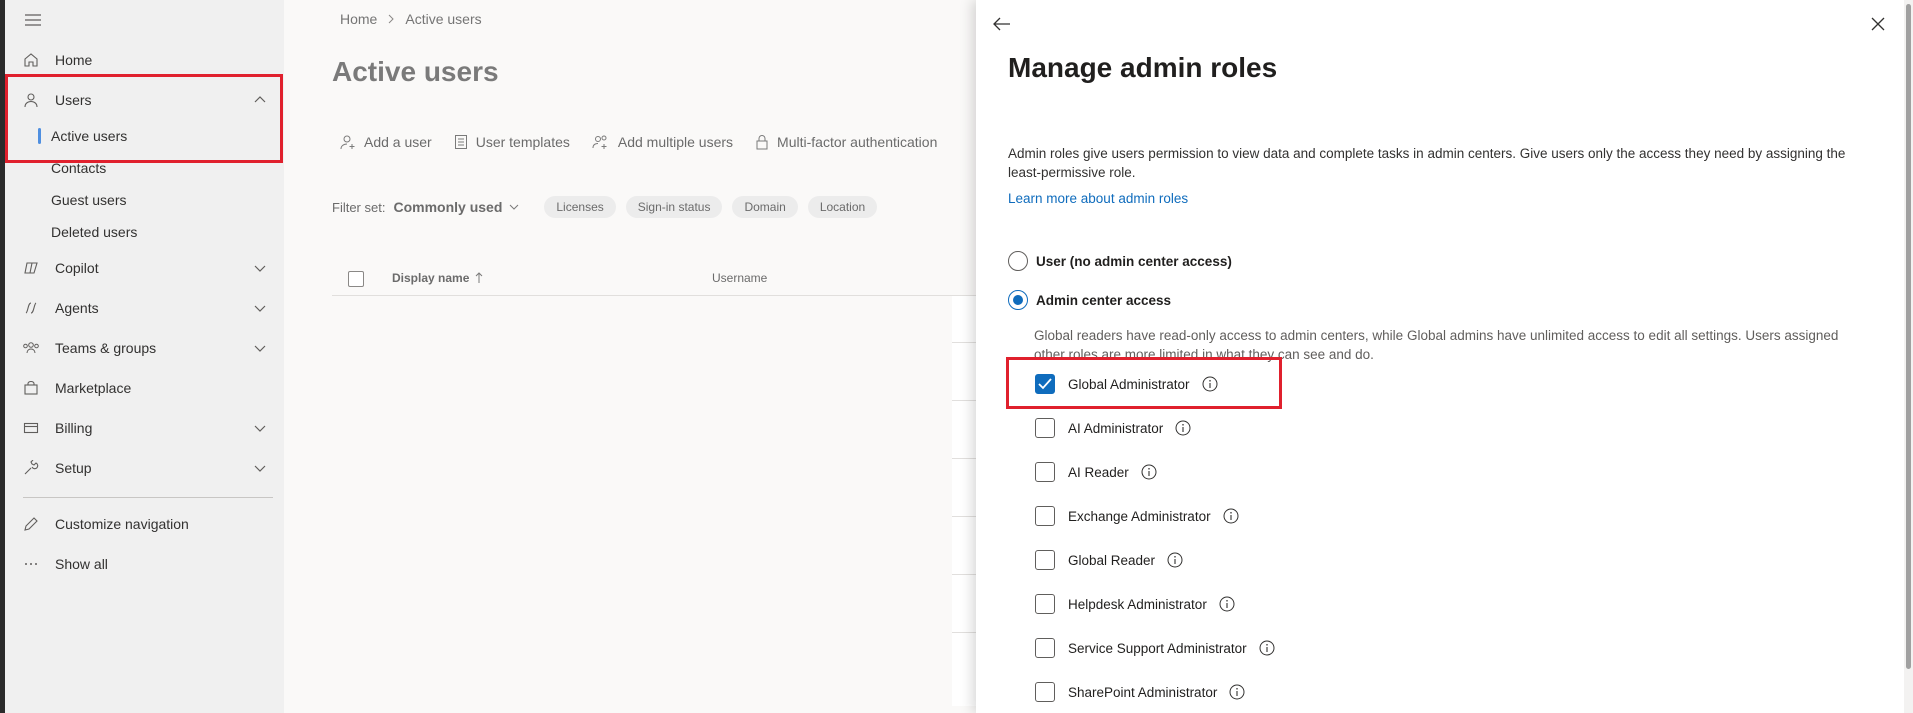  Describe the element at coordinates (674, 207) in the screenshot. I see `filter-pill-sign-in-status: Sign-in status` at that location.